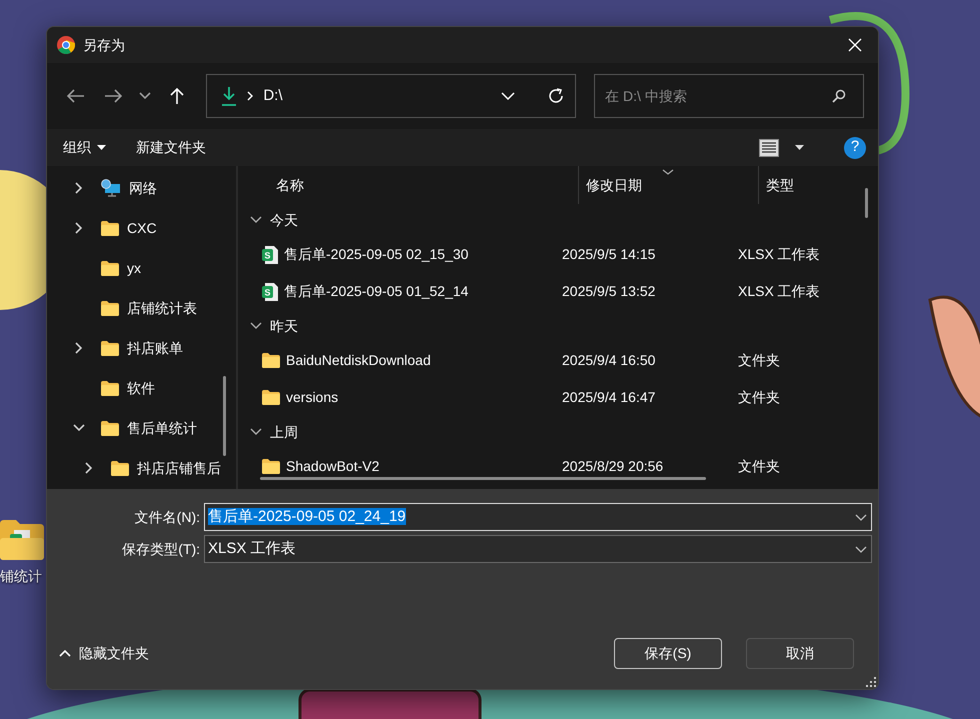  What do you see at coordinates (141, 388) in the screenshot?
I see `tree-item: 软件` at bounding box center [141, 388].